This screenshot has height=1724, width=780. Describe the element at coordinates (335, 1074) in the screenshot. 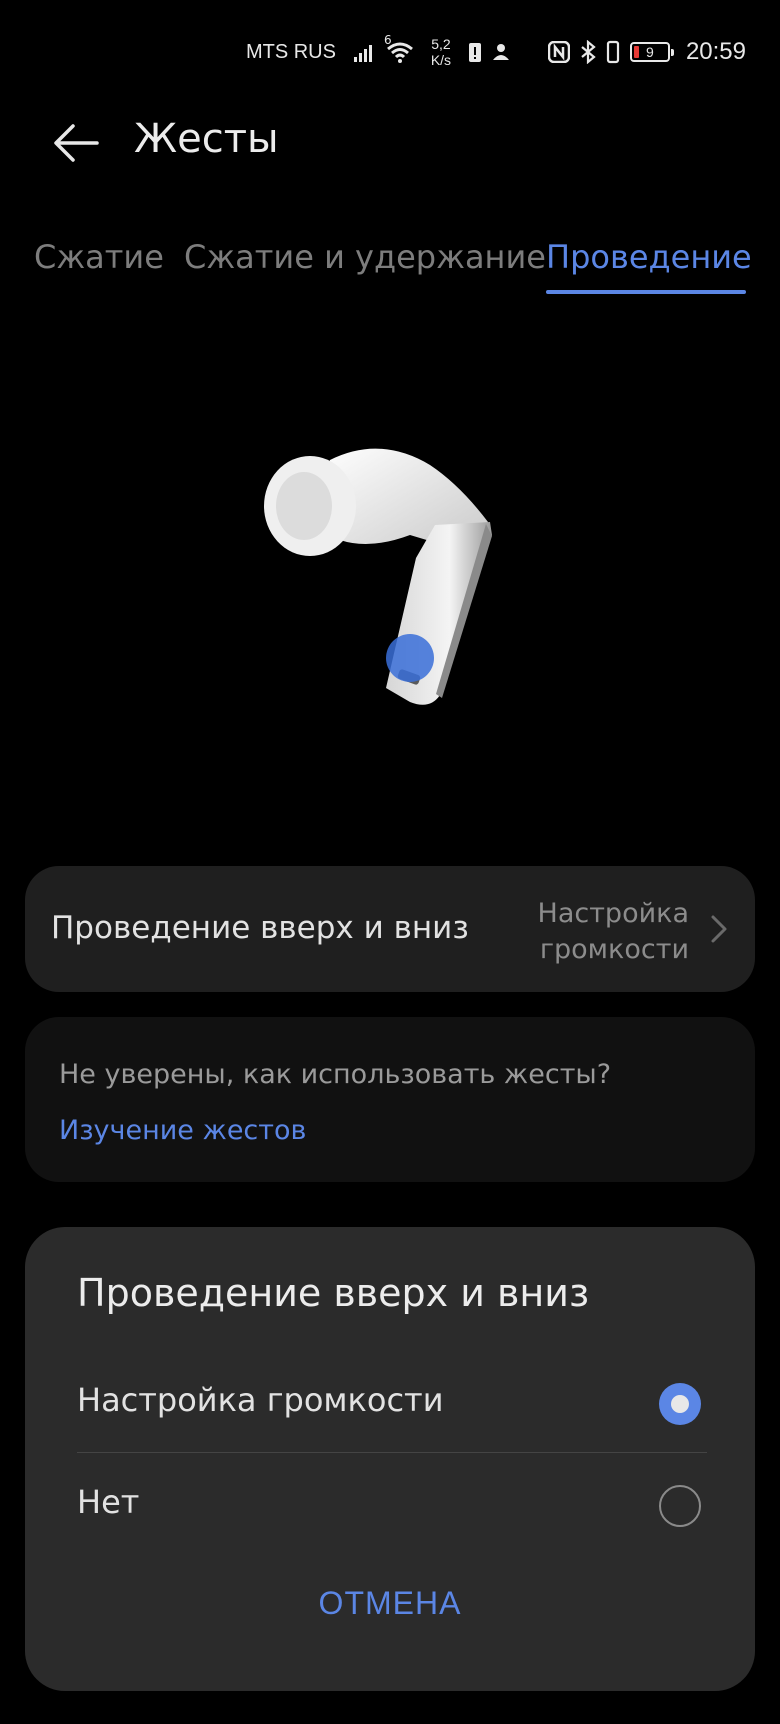

I see `help-text: Не уверены, как использовать жесты?` at that location.